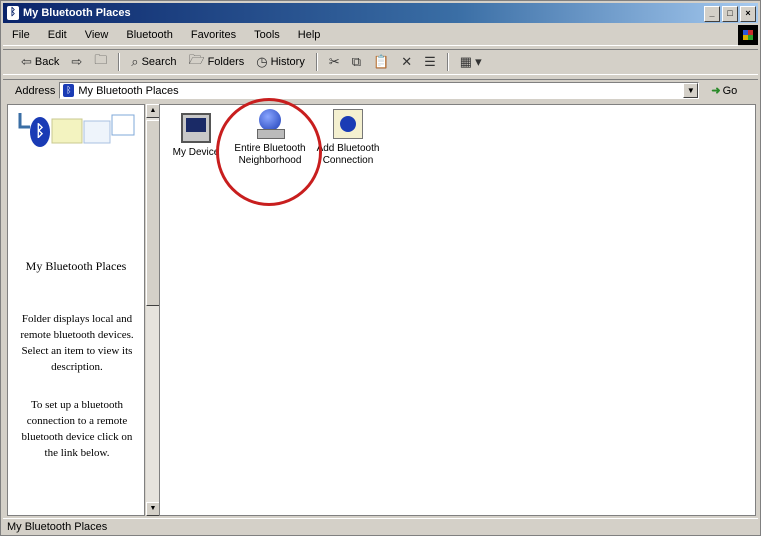 The height and width of the screenshot is (536, 761). What do you see at coordinates (691, 90) in the screenshot?
I see `address-dropdown-button: ▼` at bounding box center [691, 90].